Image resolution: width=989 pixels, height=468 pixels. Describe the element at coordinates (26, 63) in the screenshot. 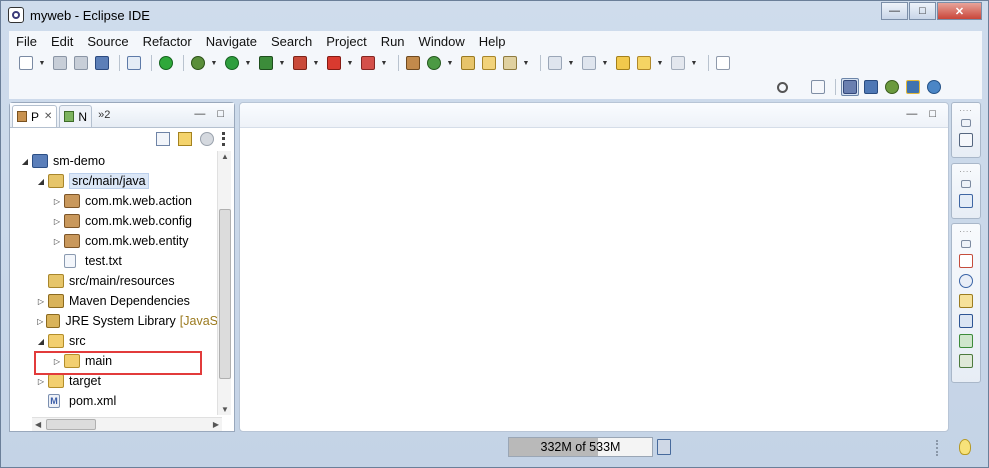

I see `new-icon` at that location.